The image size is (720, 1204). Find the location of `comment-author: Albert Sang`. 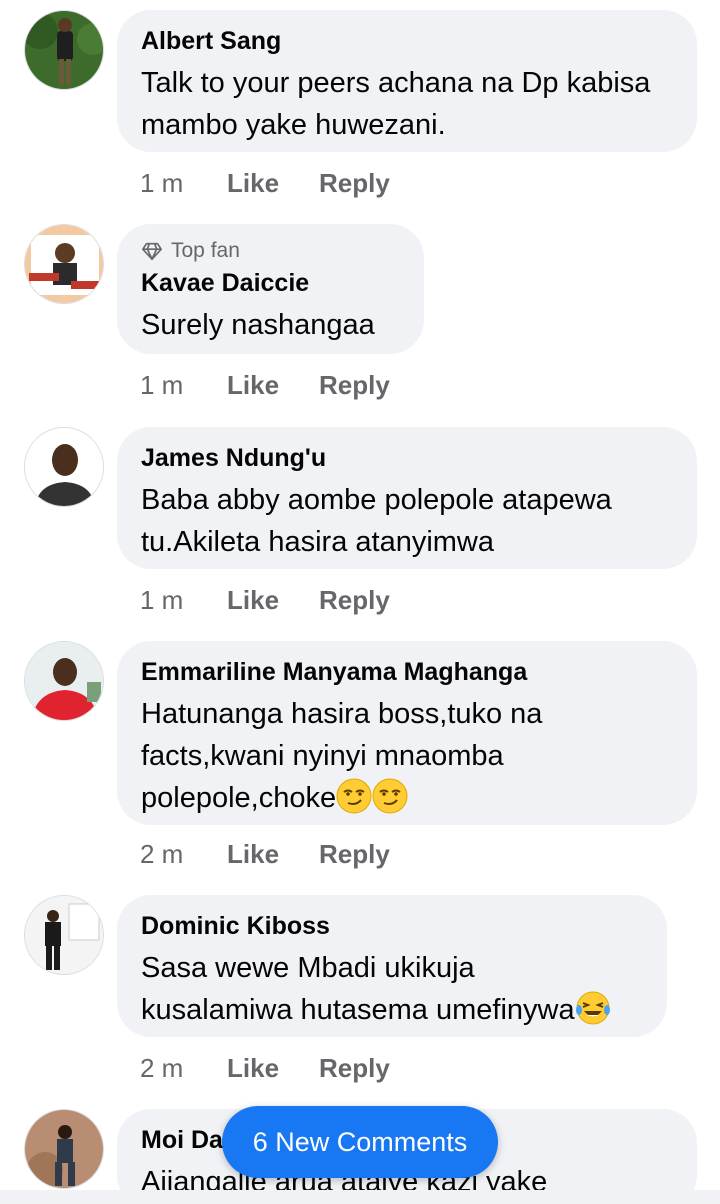

comment-author: Albert Sang is located at coordinates (407, 41).